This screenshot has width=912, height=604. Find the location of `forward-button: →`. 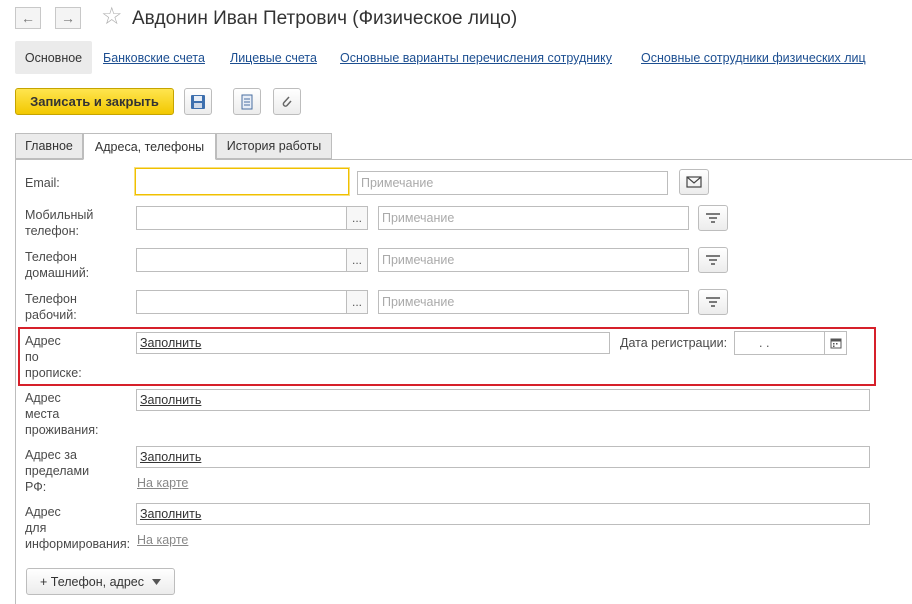

forward-button: → is located at coordinates (68, 18).